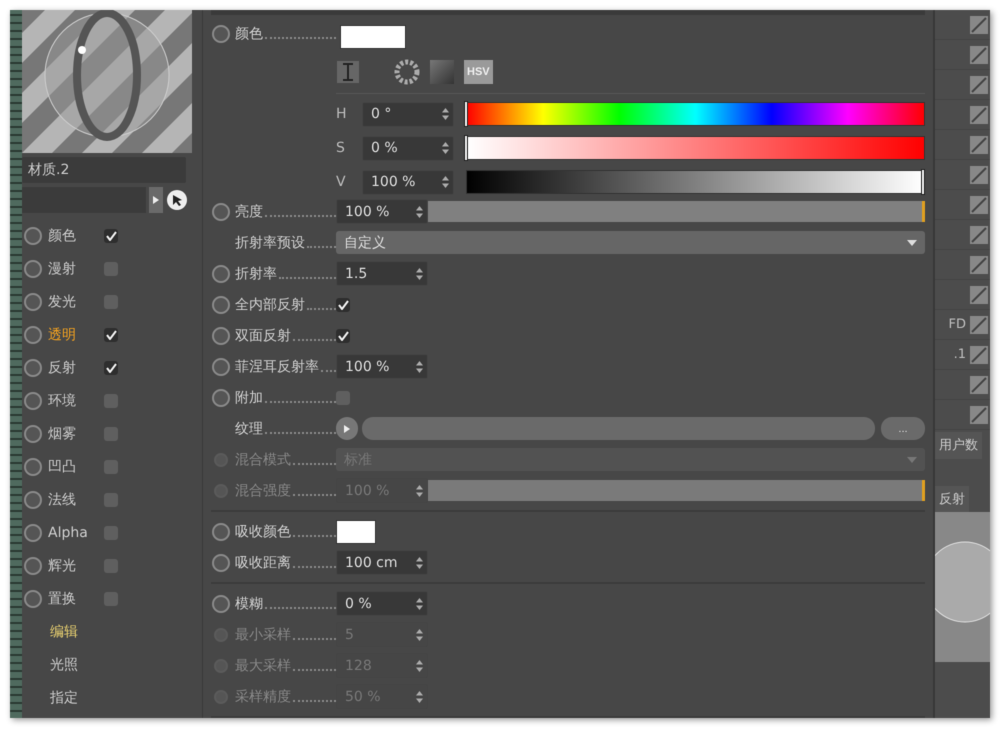 Image resolution: width=1000 pixels, height=729 pixels. Describe the element at coordinates (84, 200) in the screenshot. I see `link-field` at that location.